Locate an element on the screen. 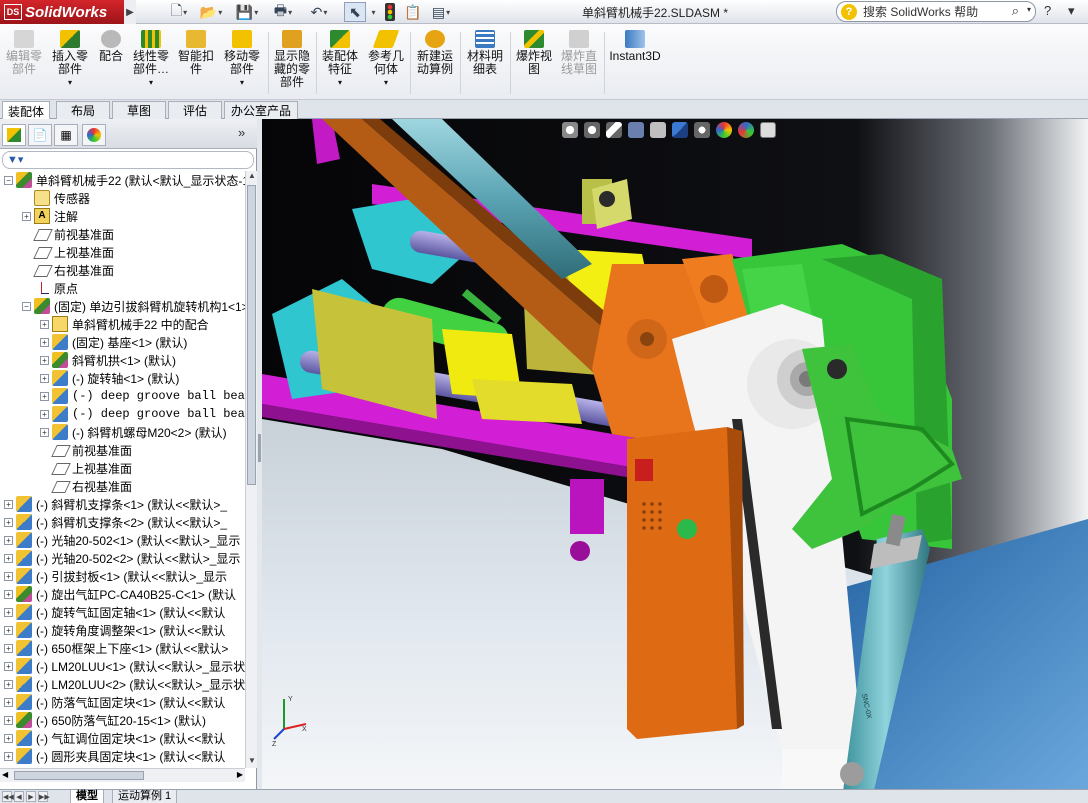 The height and width of the screenshot is (803, 1088). tree-item: 传感器 is located at coordinates (122, 198).